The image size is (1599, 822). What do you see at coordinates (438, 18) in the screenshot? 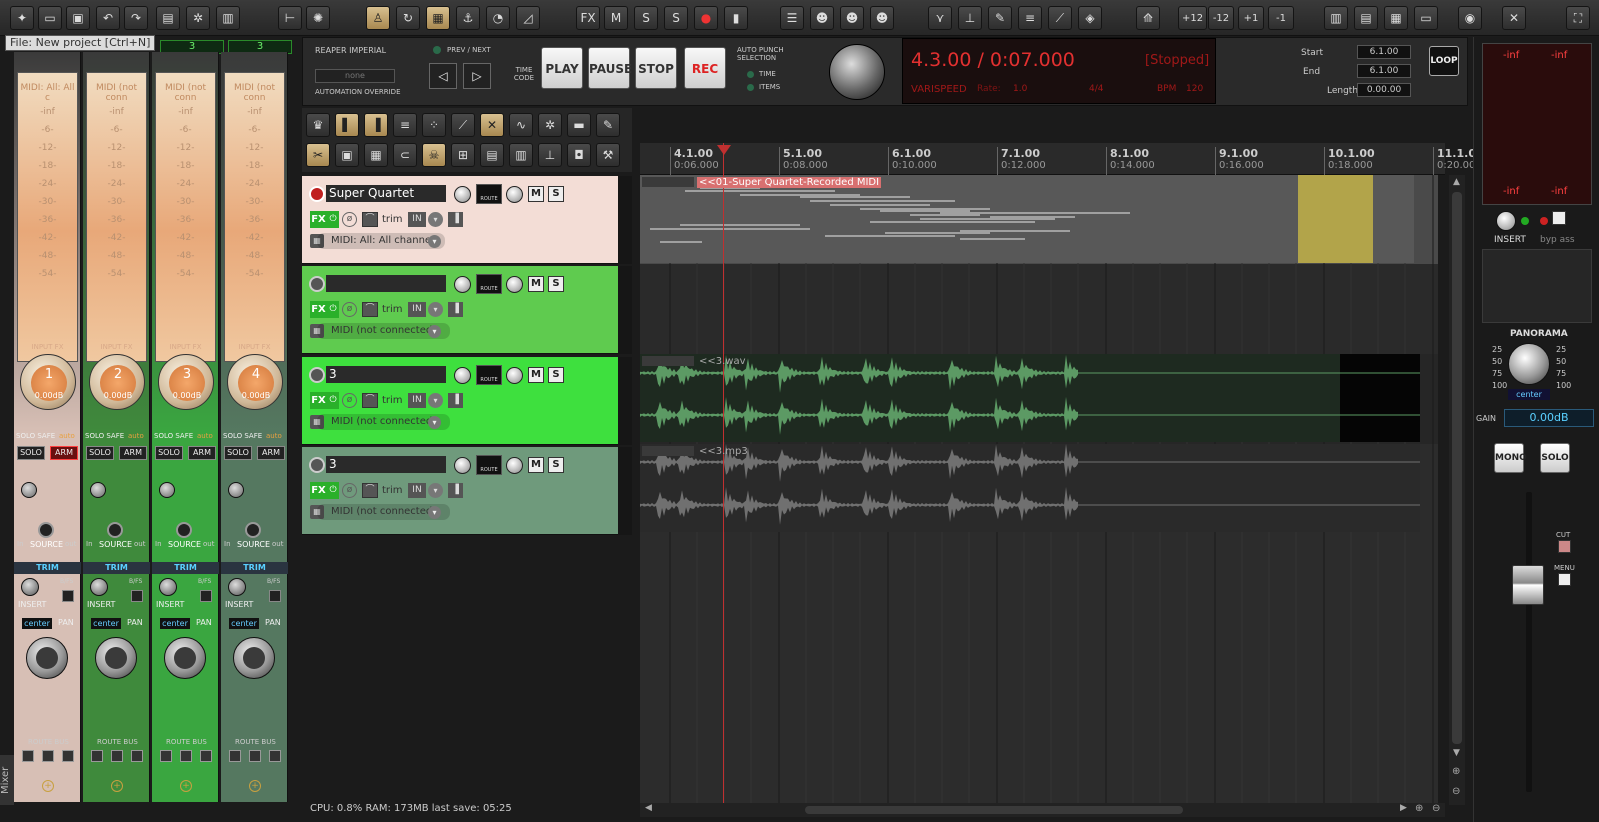
I see `grid-icon: ▦` at bounding box center [438, 18].